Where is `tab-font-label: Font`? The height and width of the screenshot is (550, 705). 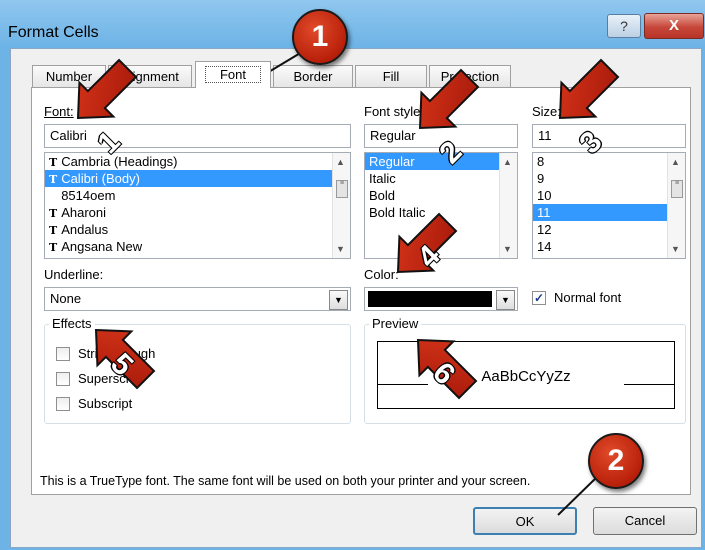 tab-font-label: Font is located at coordinates (232, 74).